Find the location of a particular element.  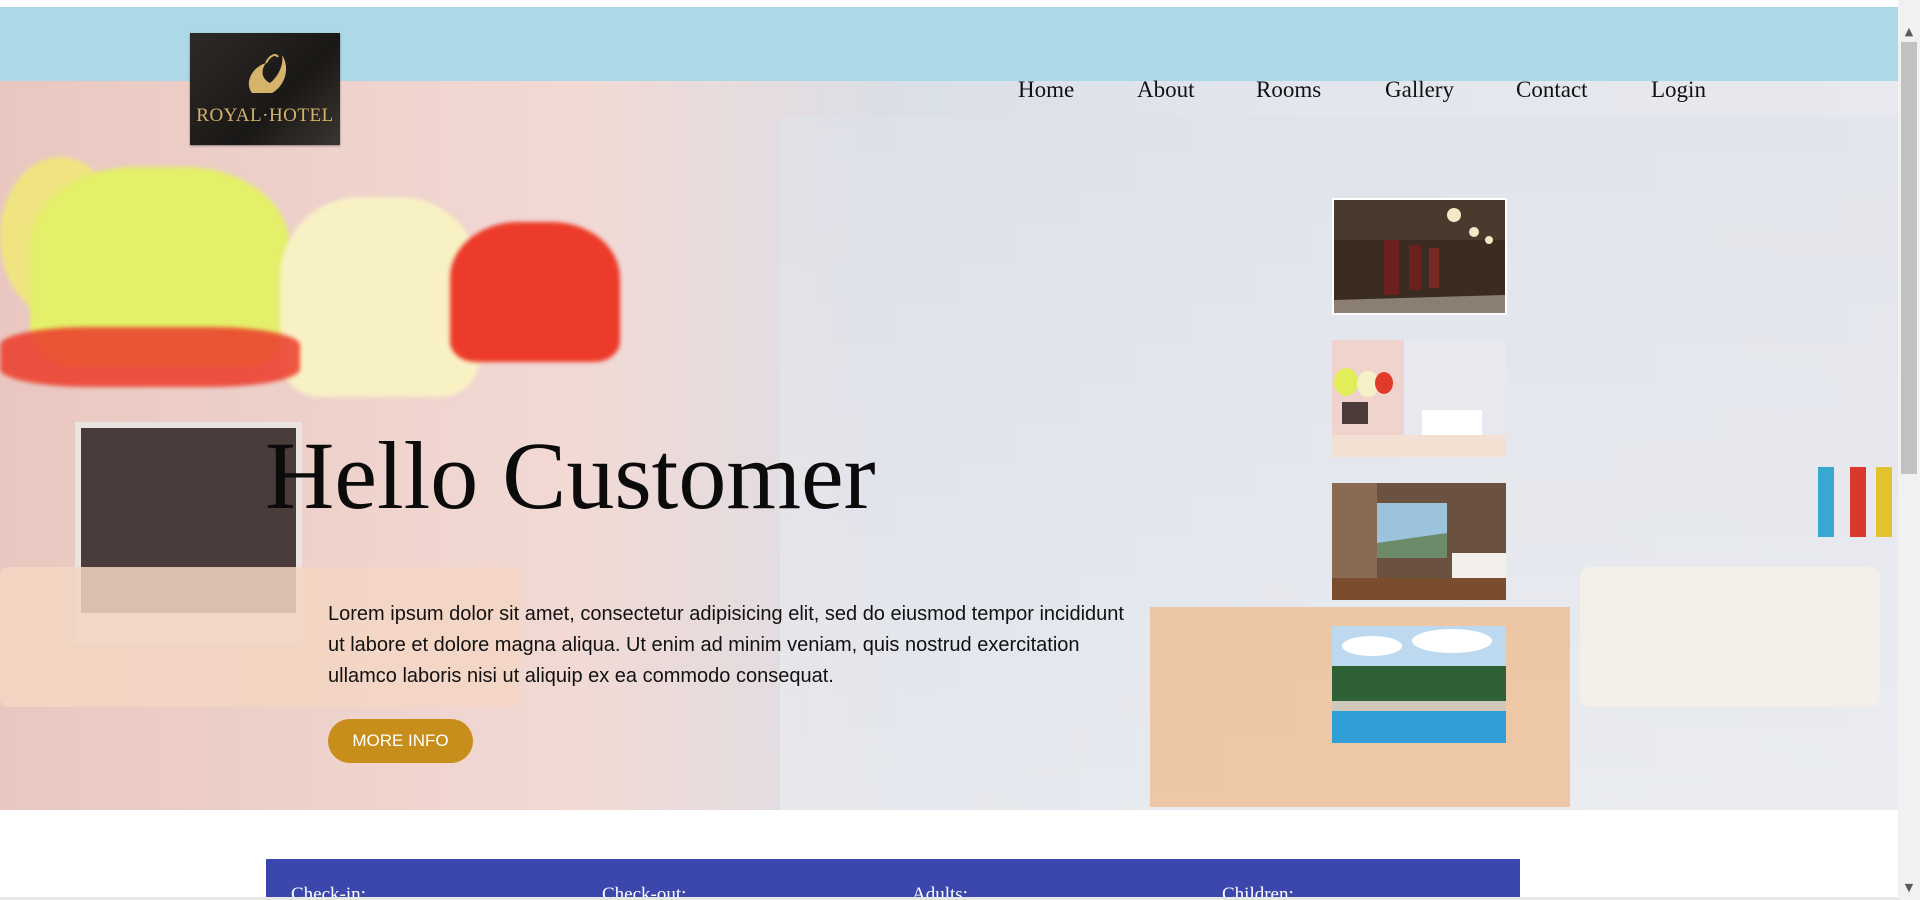

logo-text: ROYAL·HOTEL is located at coordinates (265, 115).